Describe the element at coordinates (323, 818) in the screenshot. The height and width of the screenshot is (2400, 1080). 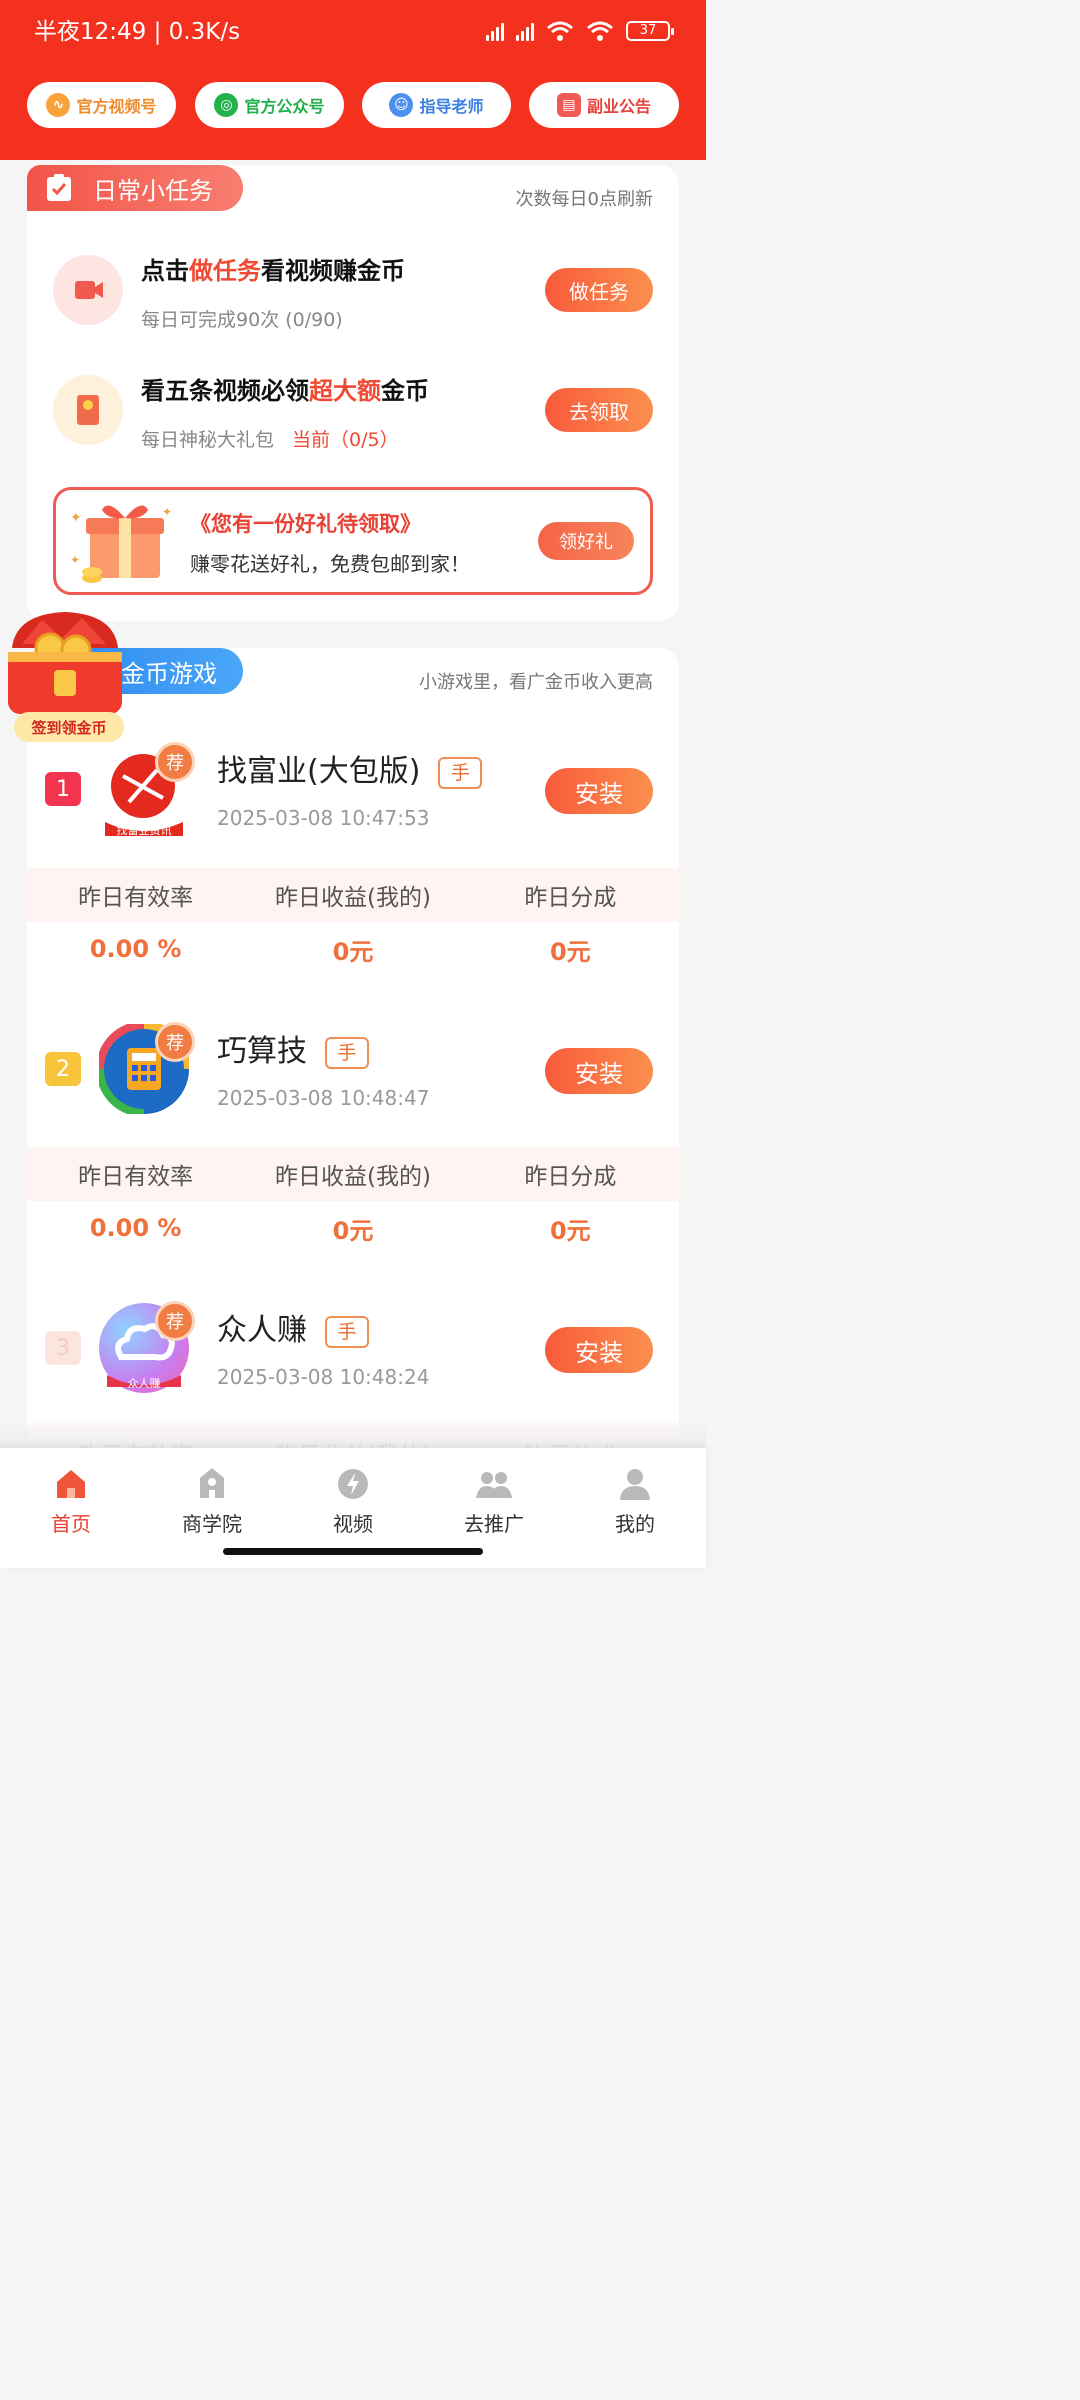
I see `game-date: 2025-03-08 10:47:53` at that location.